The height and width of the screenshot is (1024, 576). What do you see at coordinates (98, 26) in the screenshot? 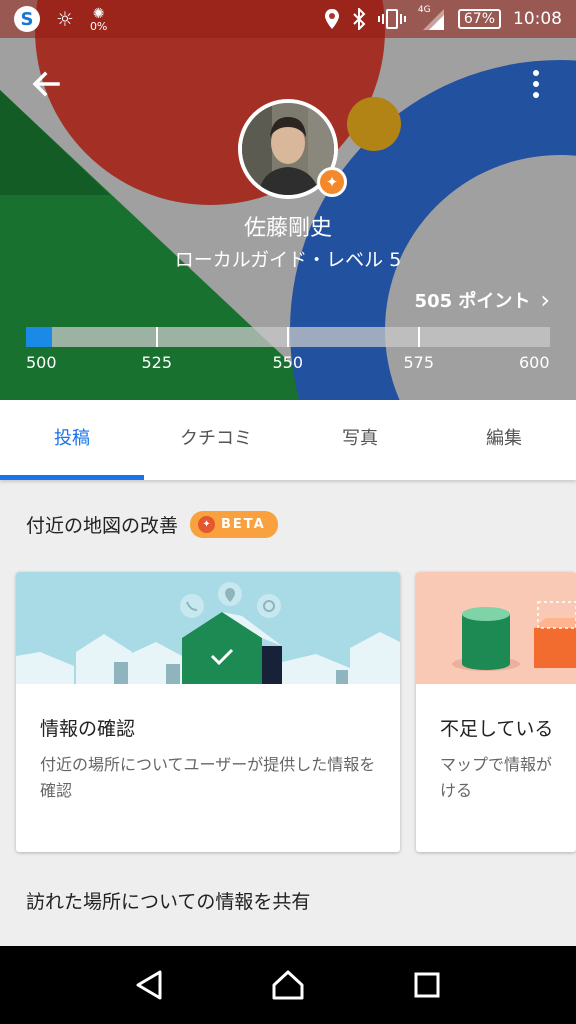
I see `data-saver-label: 0%` at bounding box center [98, 26].